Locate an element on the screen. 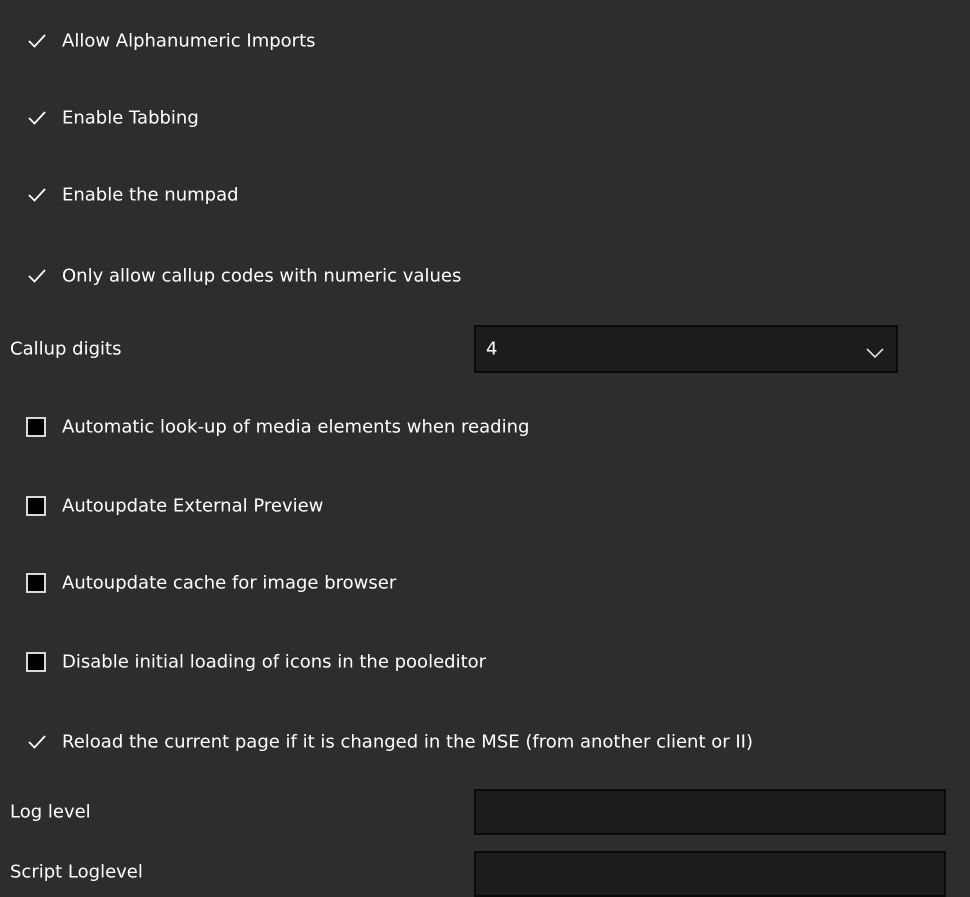 This screenshot has height=897, width=970. log-level-label: Log level is located at coordinates (50, 812).